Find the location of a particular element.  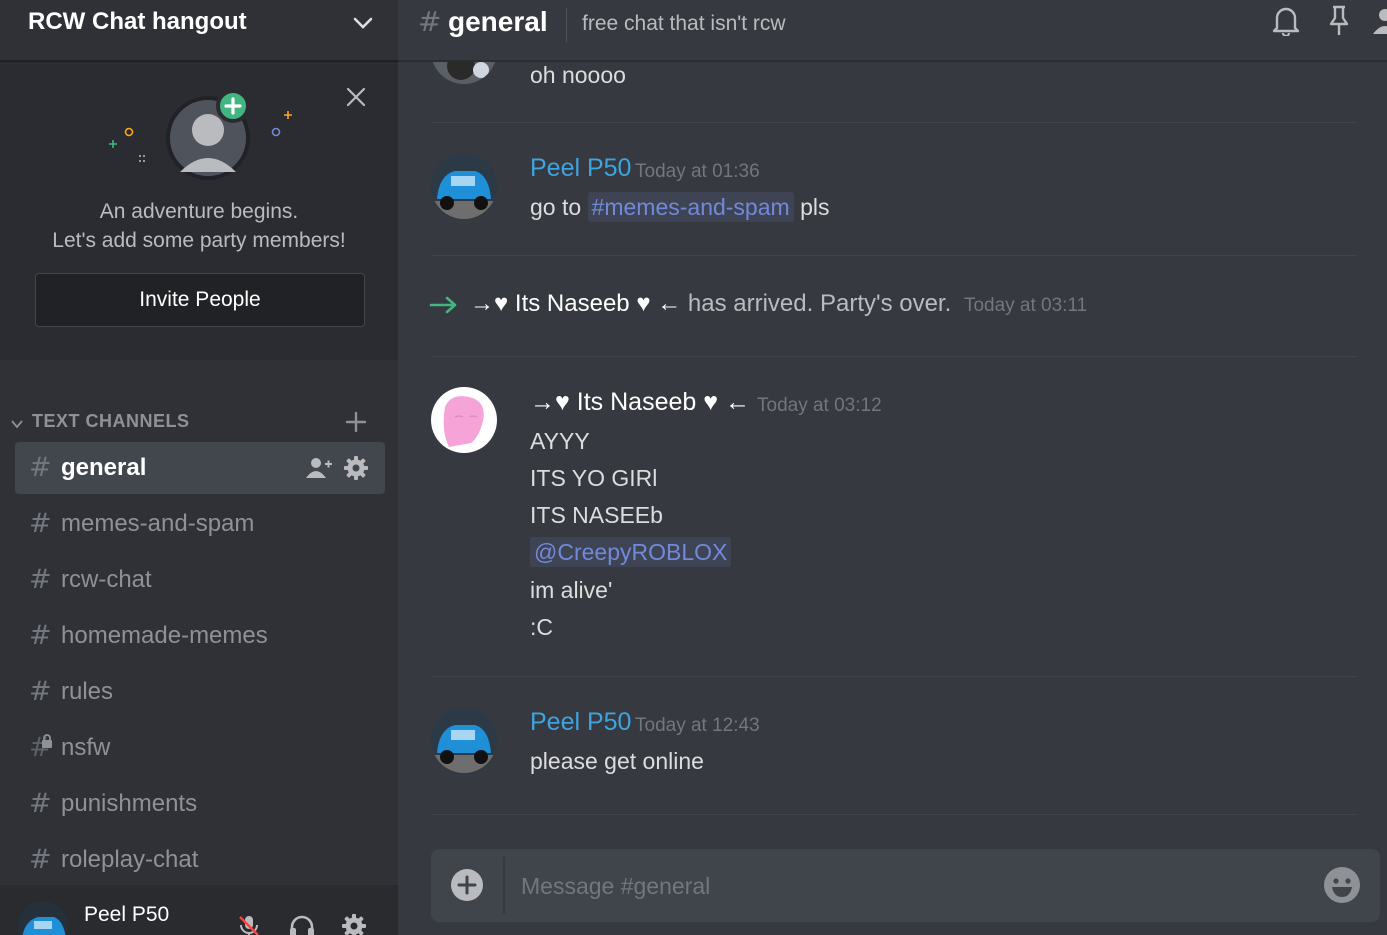

channel-item-roleplay-chat: # roleplay-chat is located at coordinates (200, 860).